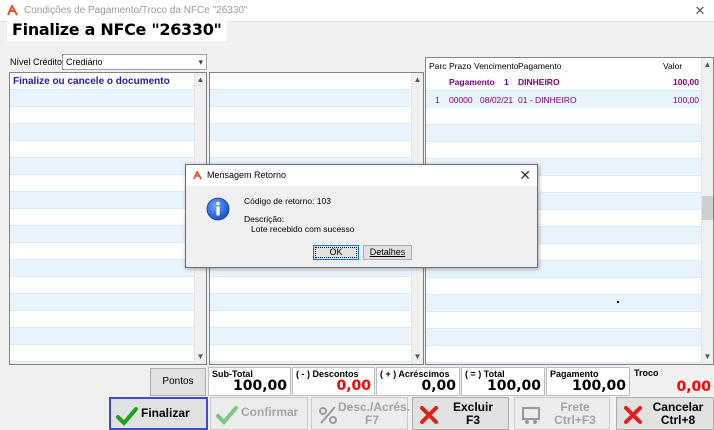 This screenshot has height=430, width=714. What do you see at coordinates (387, 252) in the screenshot?
I see `details-button: Detalhes` at bounding box center [387, 252].